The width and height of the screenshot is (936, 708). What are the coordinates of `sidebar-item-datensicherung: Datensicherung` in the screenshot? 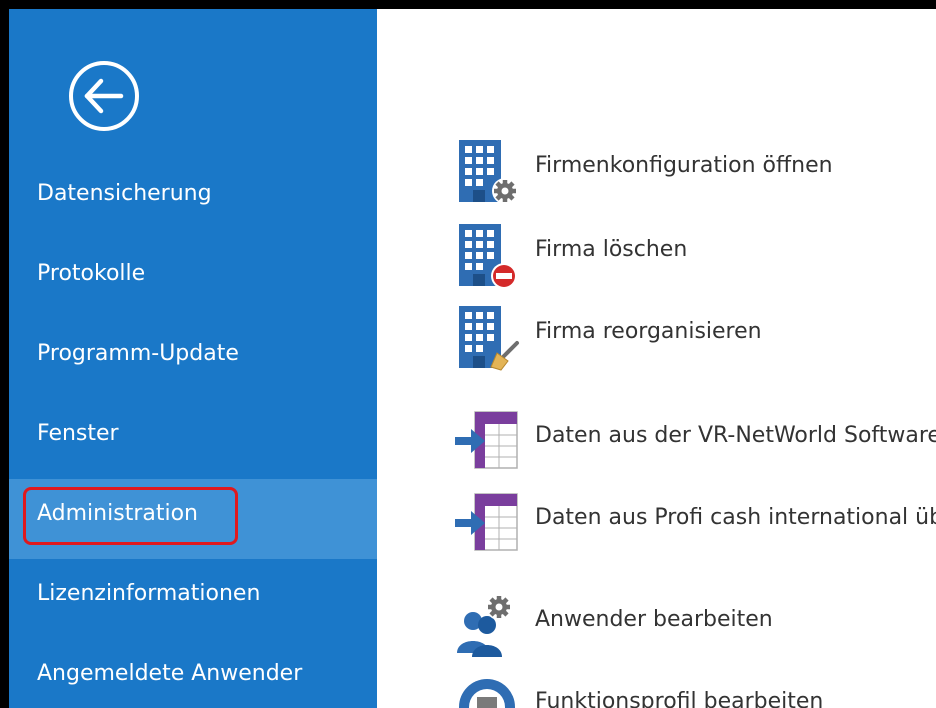 It's located at (193, 199).